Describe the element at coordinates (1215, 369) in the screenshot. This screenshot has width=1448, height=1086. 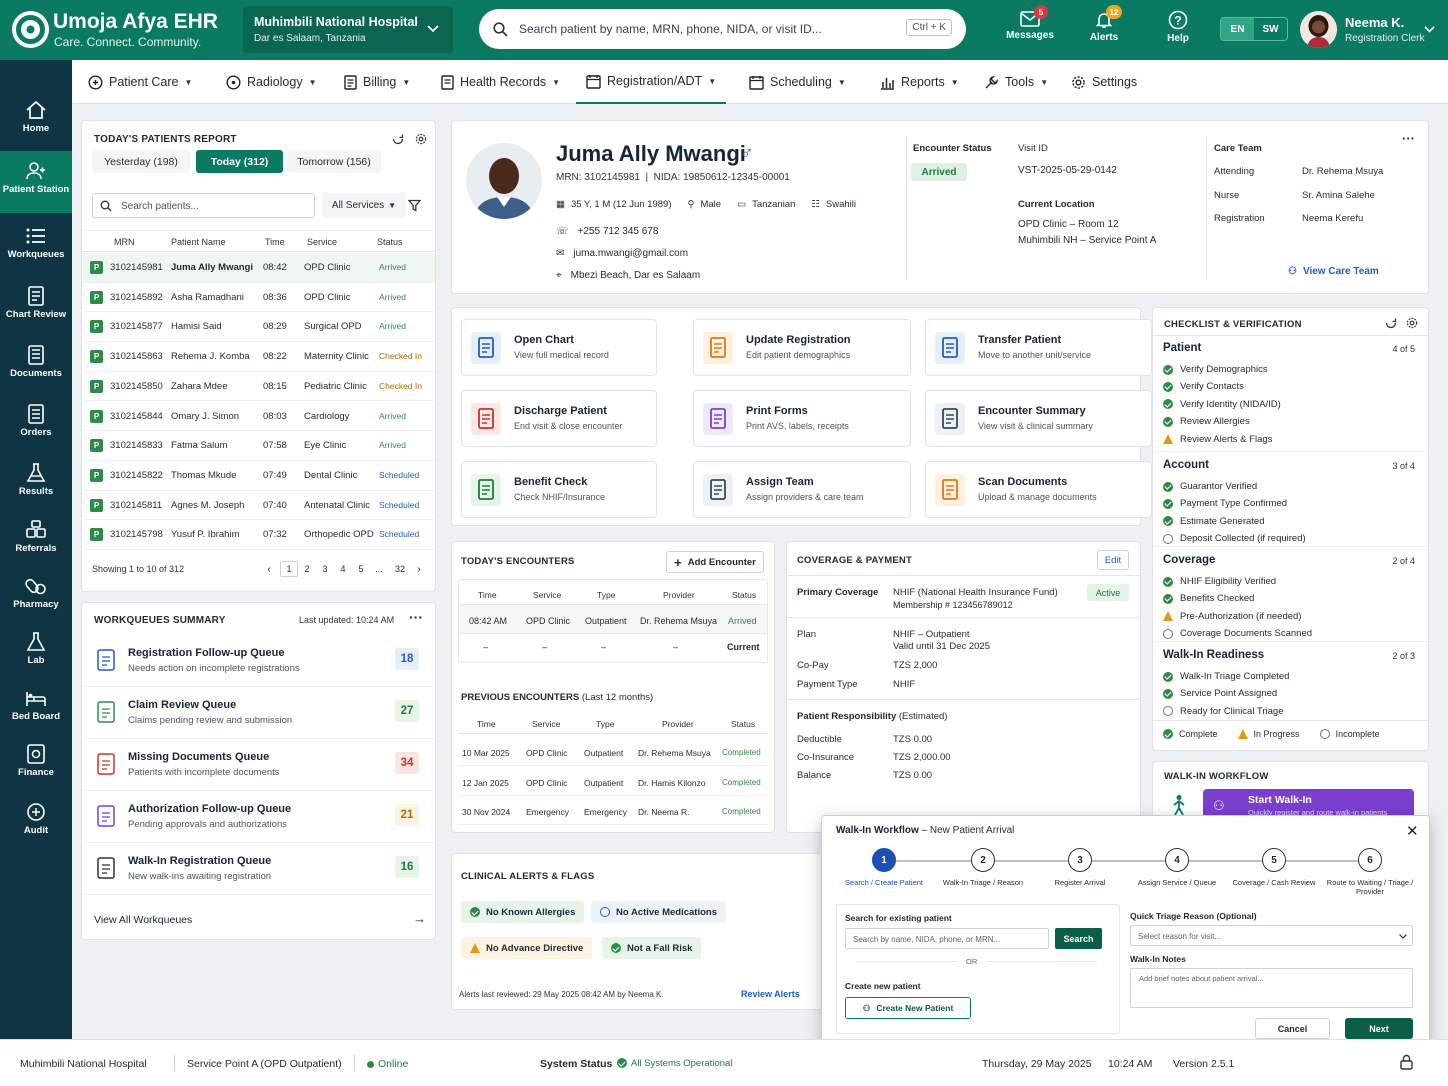
I see `checklist-item: Verify Demographics` at that location.